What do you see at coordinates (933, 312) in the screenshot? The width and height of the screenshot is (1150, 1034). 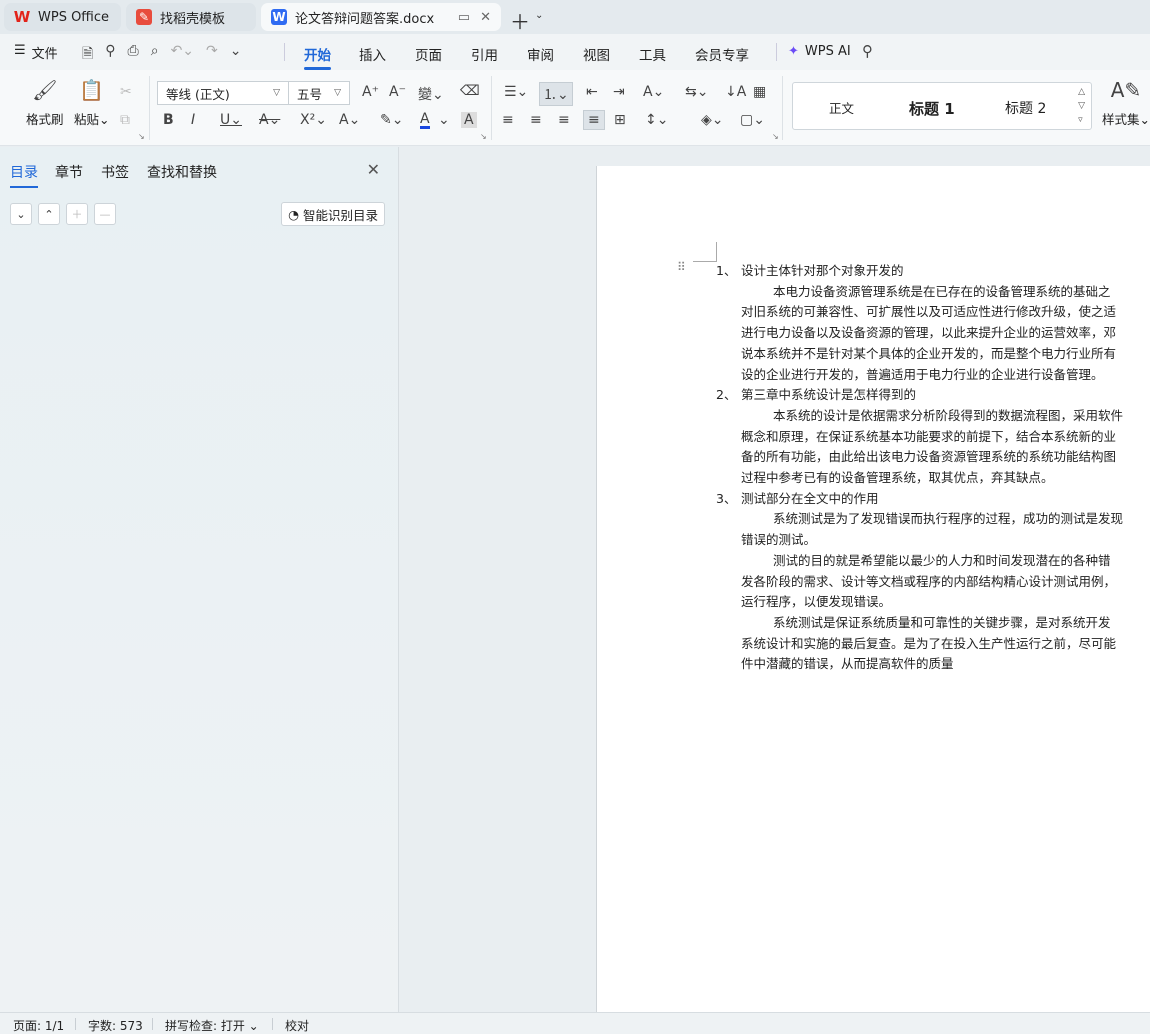 I see `paragraph-line: 对旧系统的可兼容性、可扩展性以及可适应性进行修改升级，使之适` at bounding box center [933, 312].